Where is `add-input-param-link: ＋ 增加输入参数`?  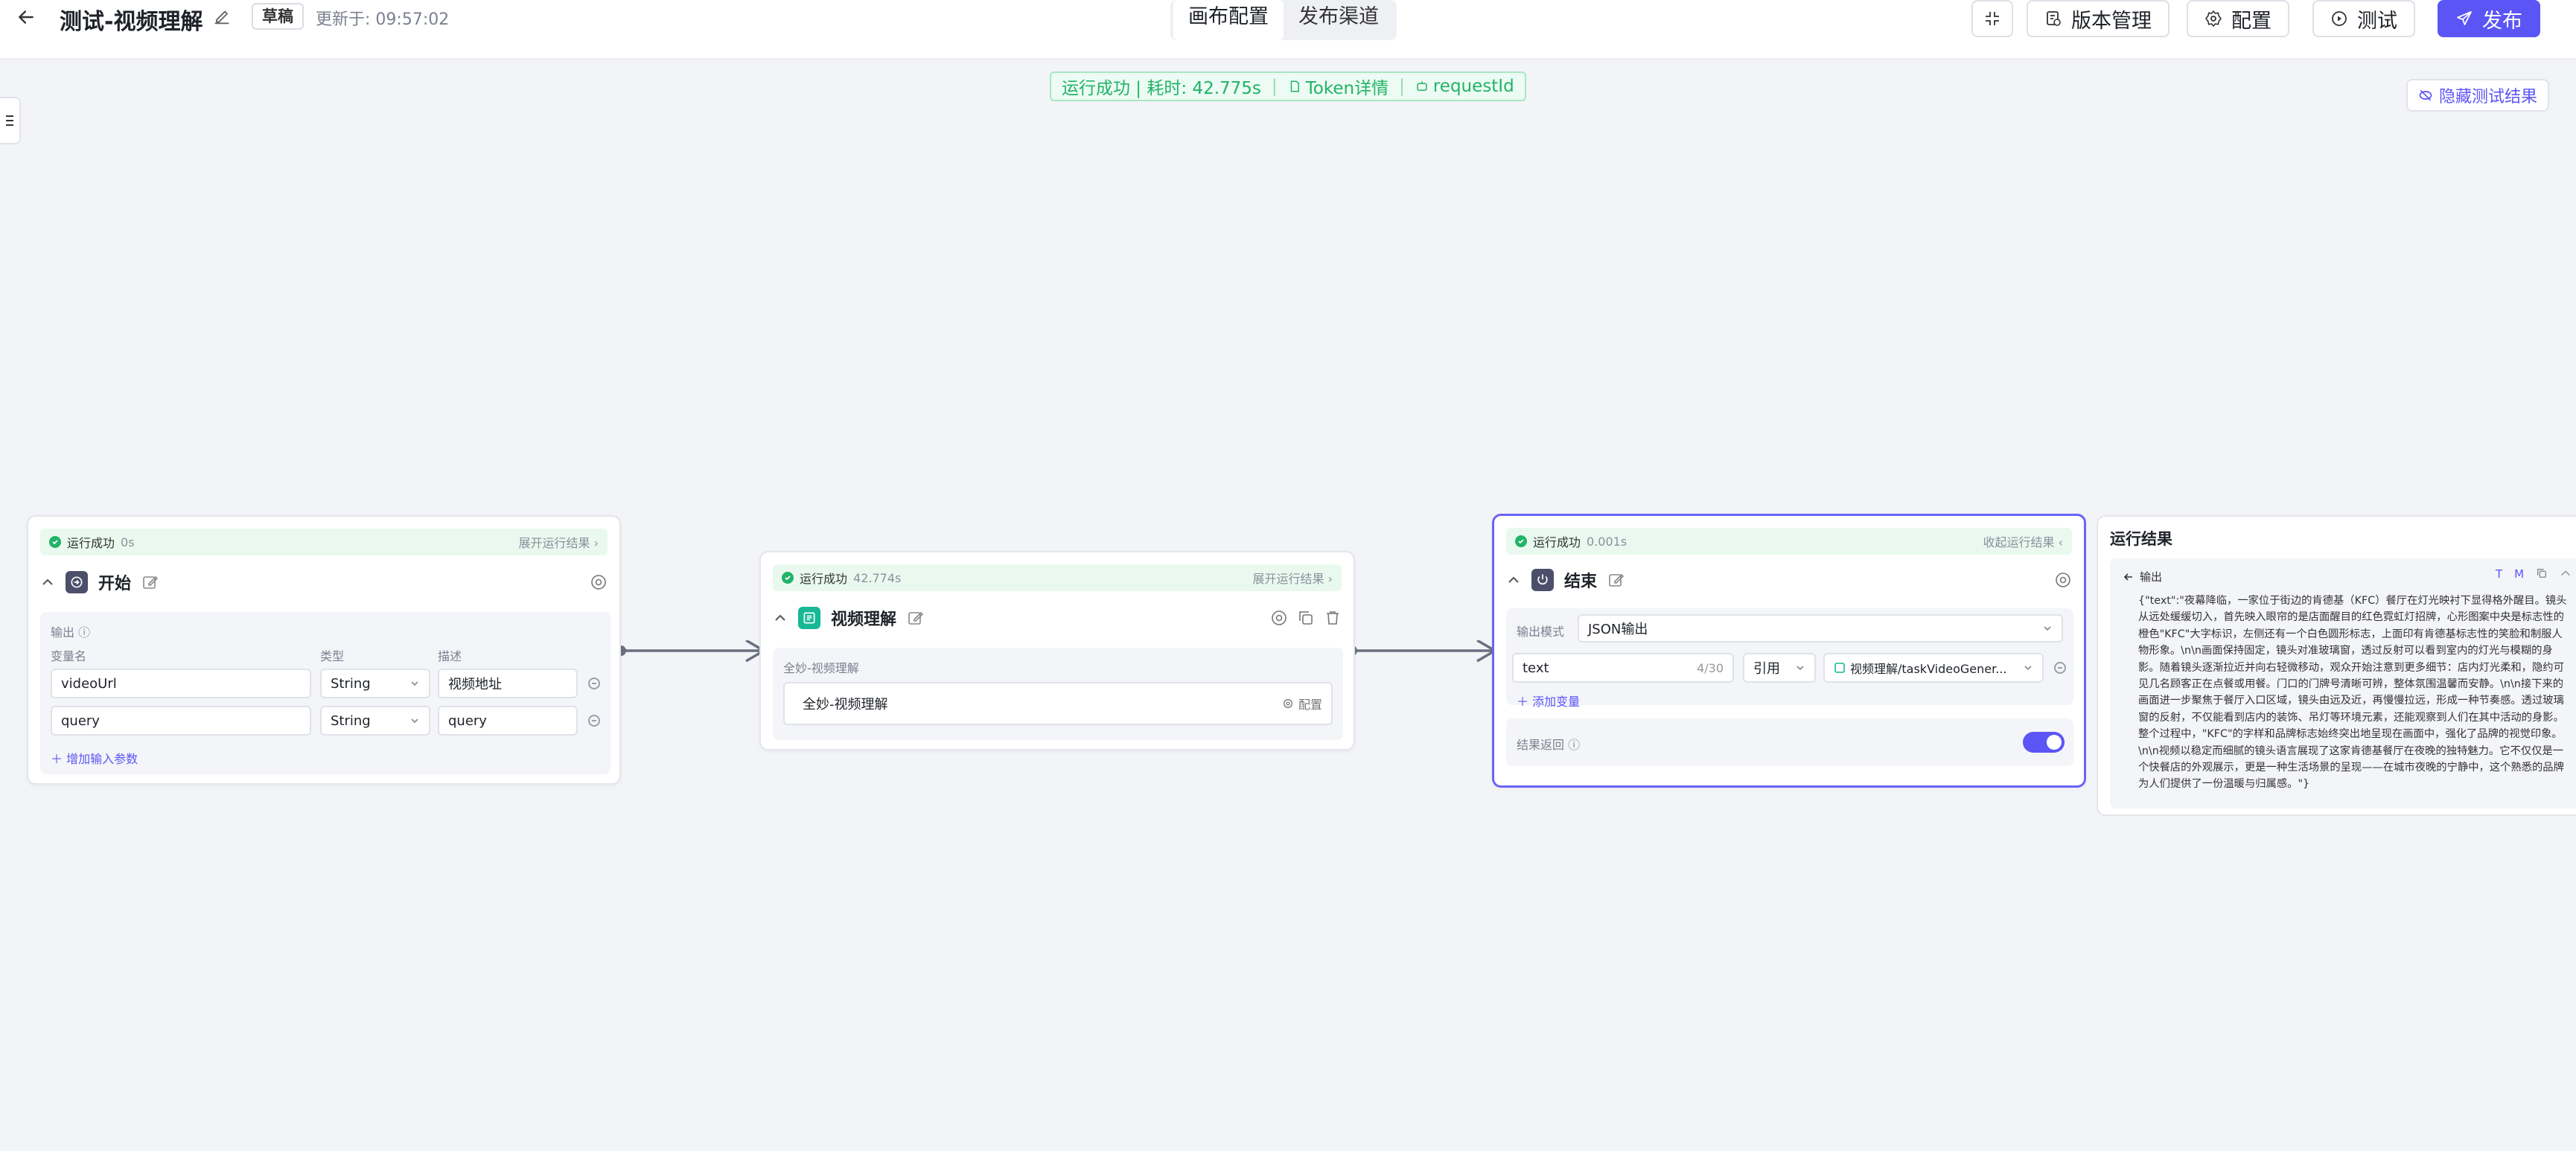
add-input-param-link: ＋ 增加输入参数 is located at coordinates (94, 758).